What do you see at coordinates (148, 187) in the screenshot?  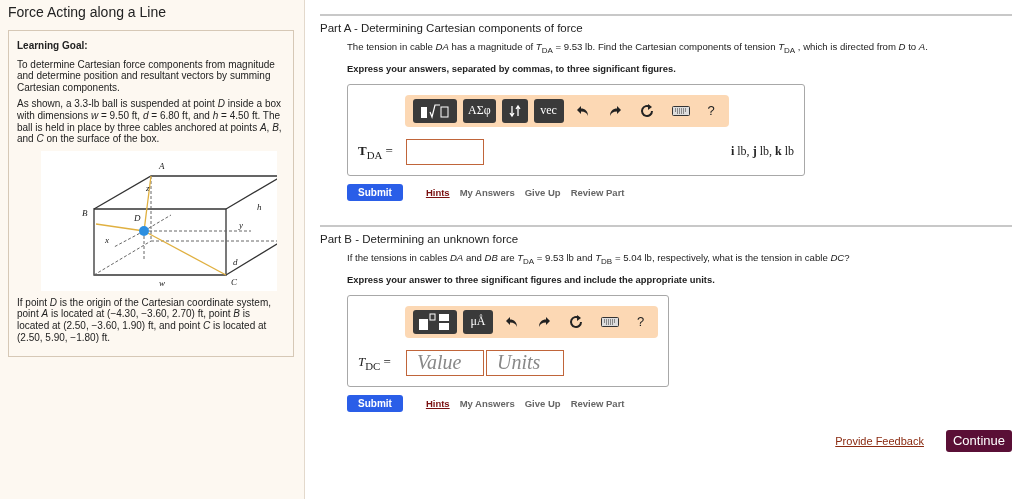 I see `diagram-label: z` at bounding box center [148, 187].